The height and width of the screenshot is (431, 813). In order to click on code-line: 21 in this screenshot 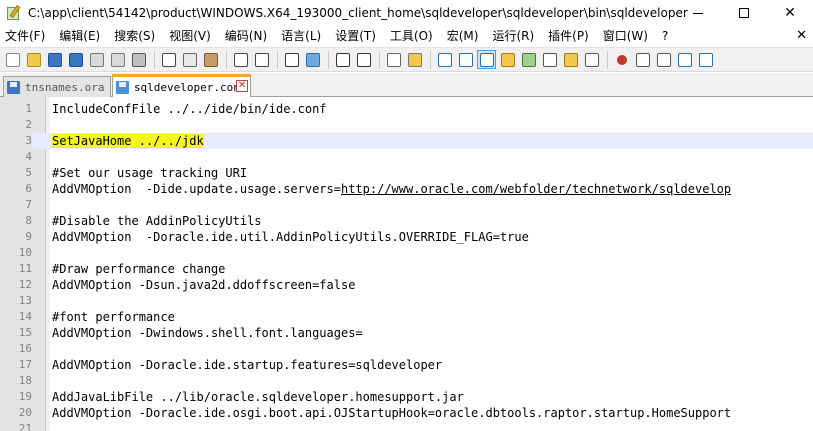, I will do `click(406, 426)`.